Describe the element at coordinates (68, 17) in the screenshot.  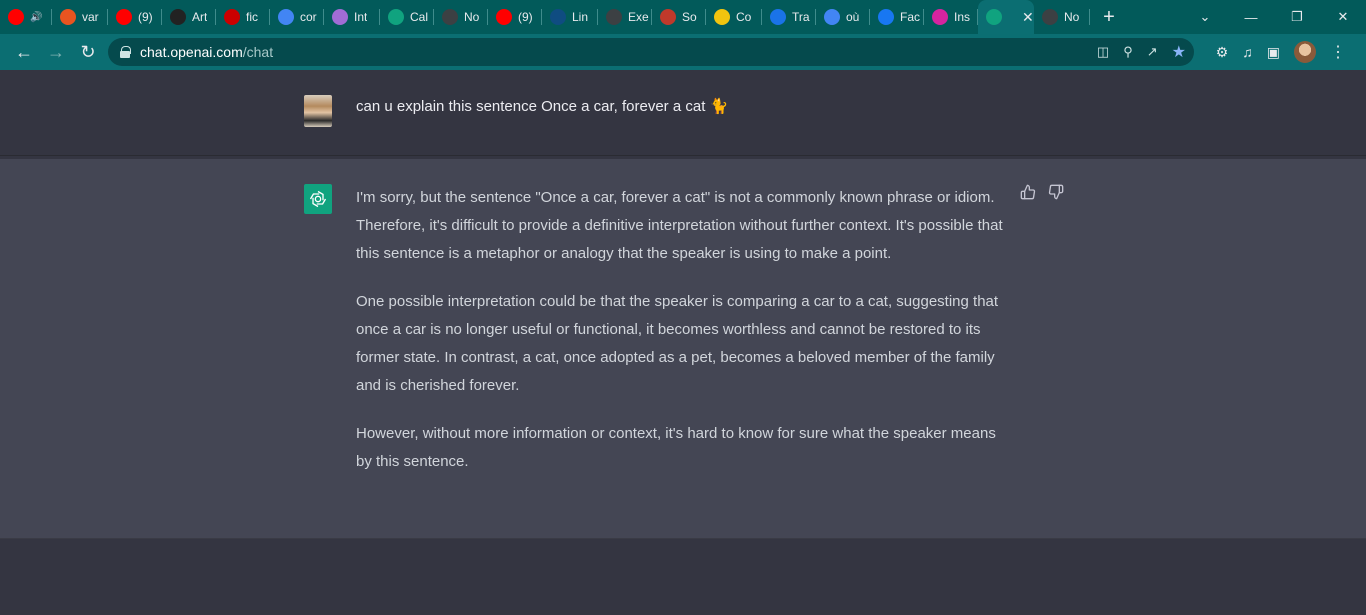
I see `ubuntu-icon` at that location.